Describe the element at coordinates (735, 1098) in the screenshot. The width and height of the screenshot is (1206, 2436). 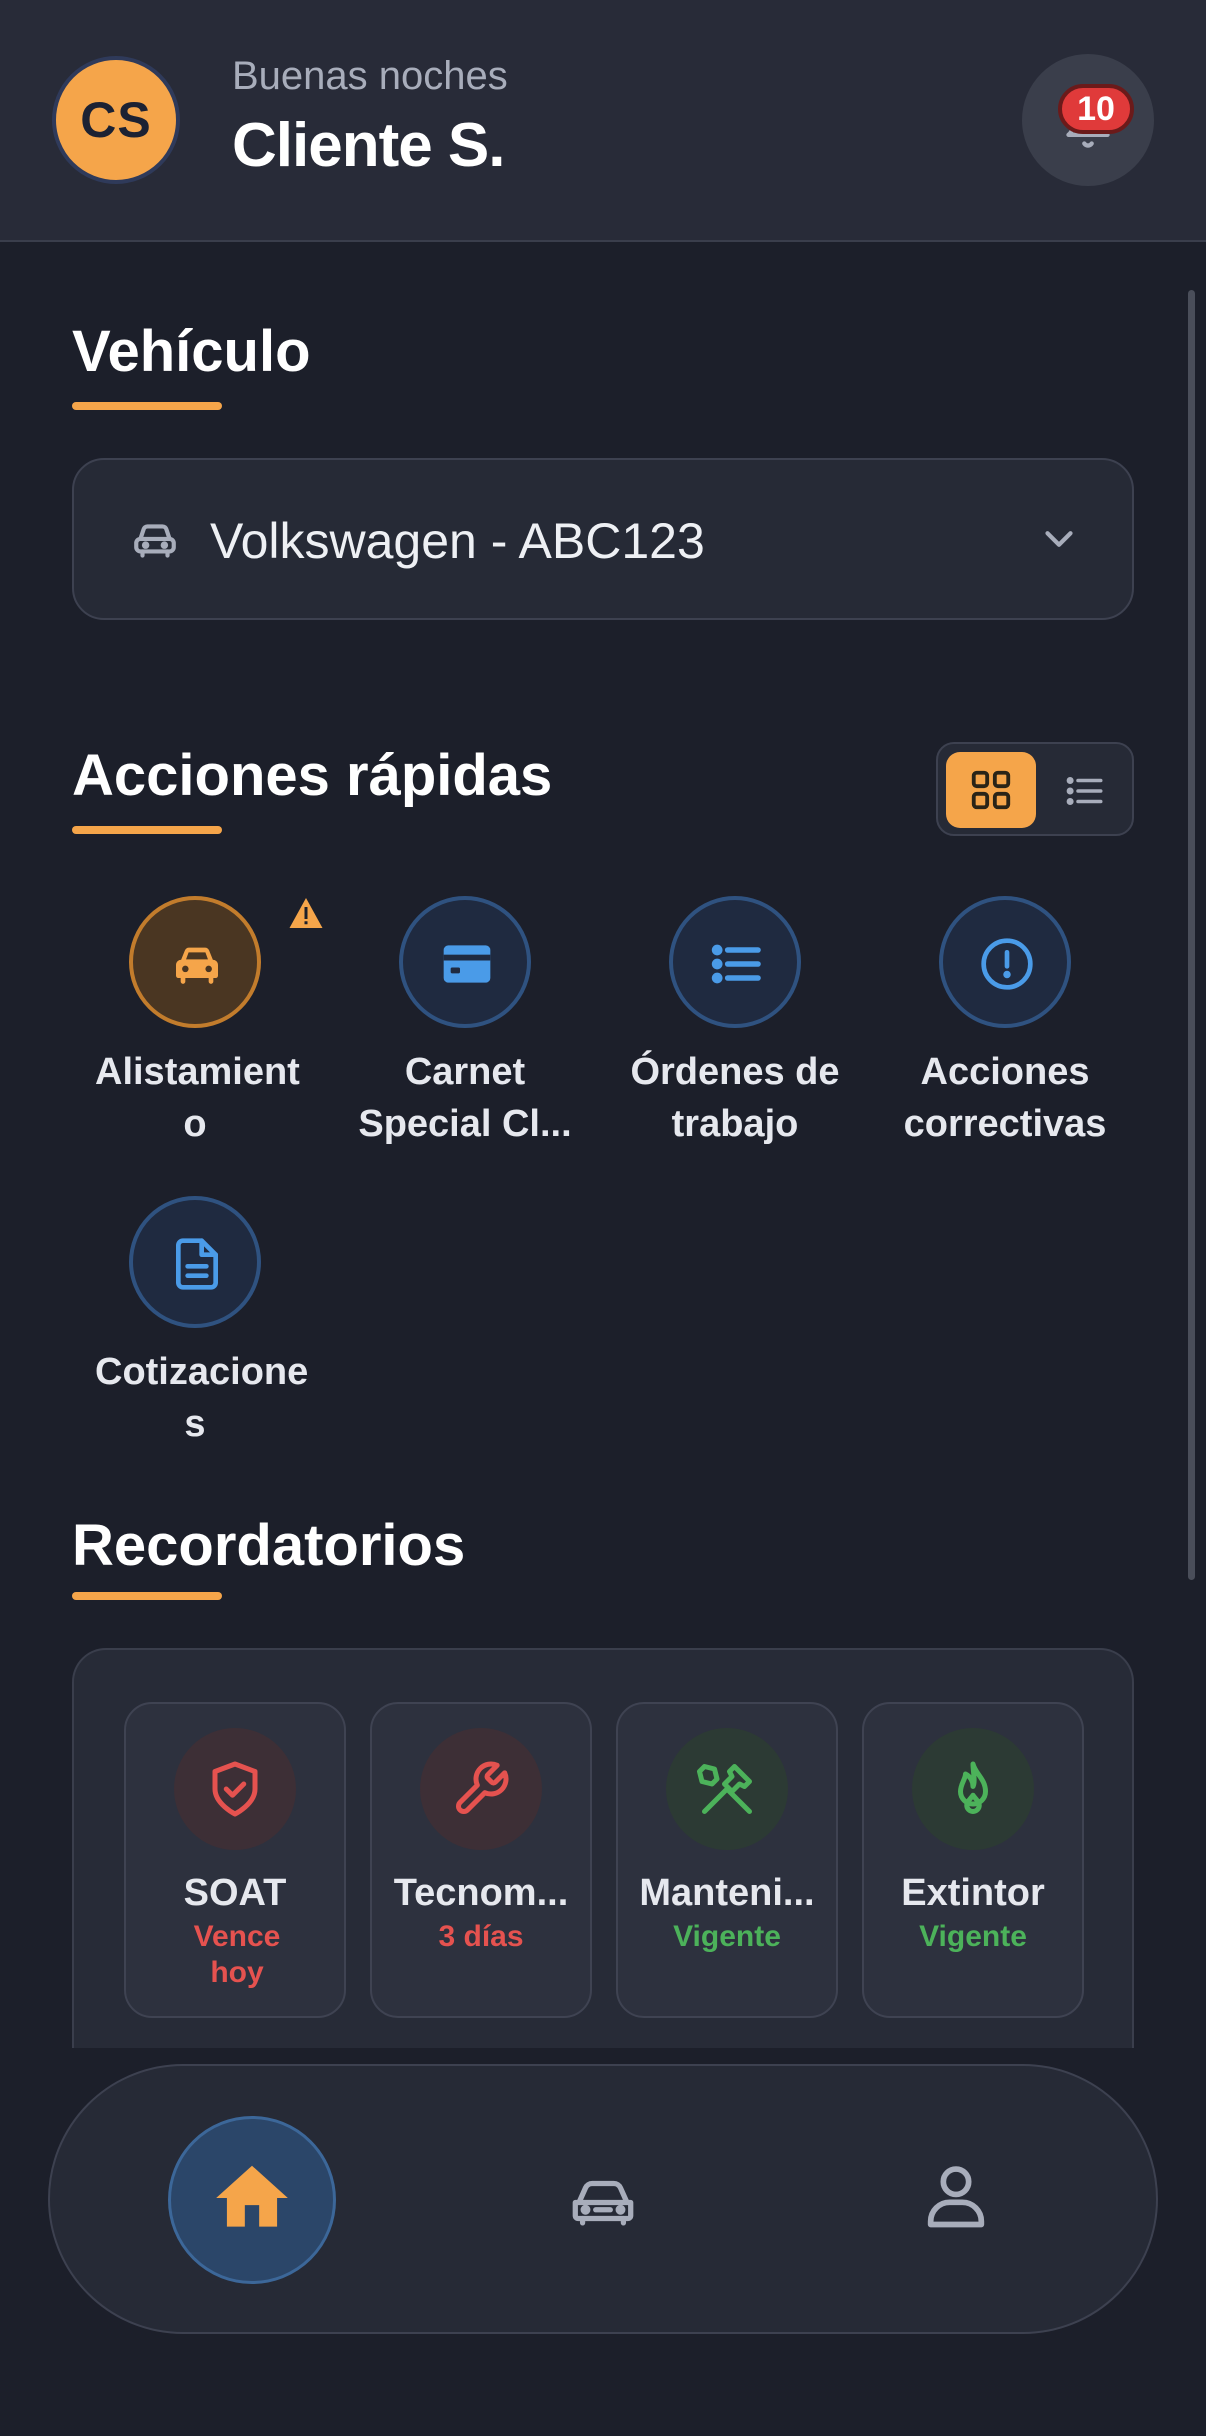
I see `action-label: Órdenes de trabajo` at that location.